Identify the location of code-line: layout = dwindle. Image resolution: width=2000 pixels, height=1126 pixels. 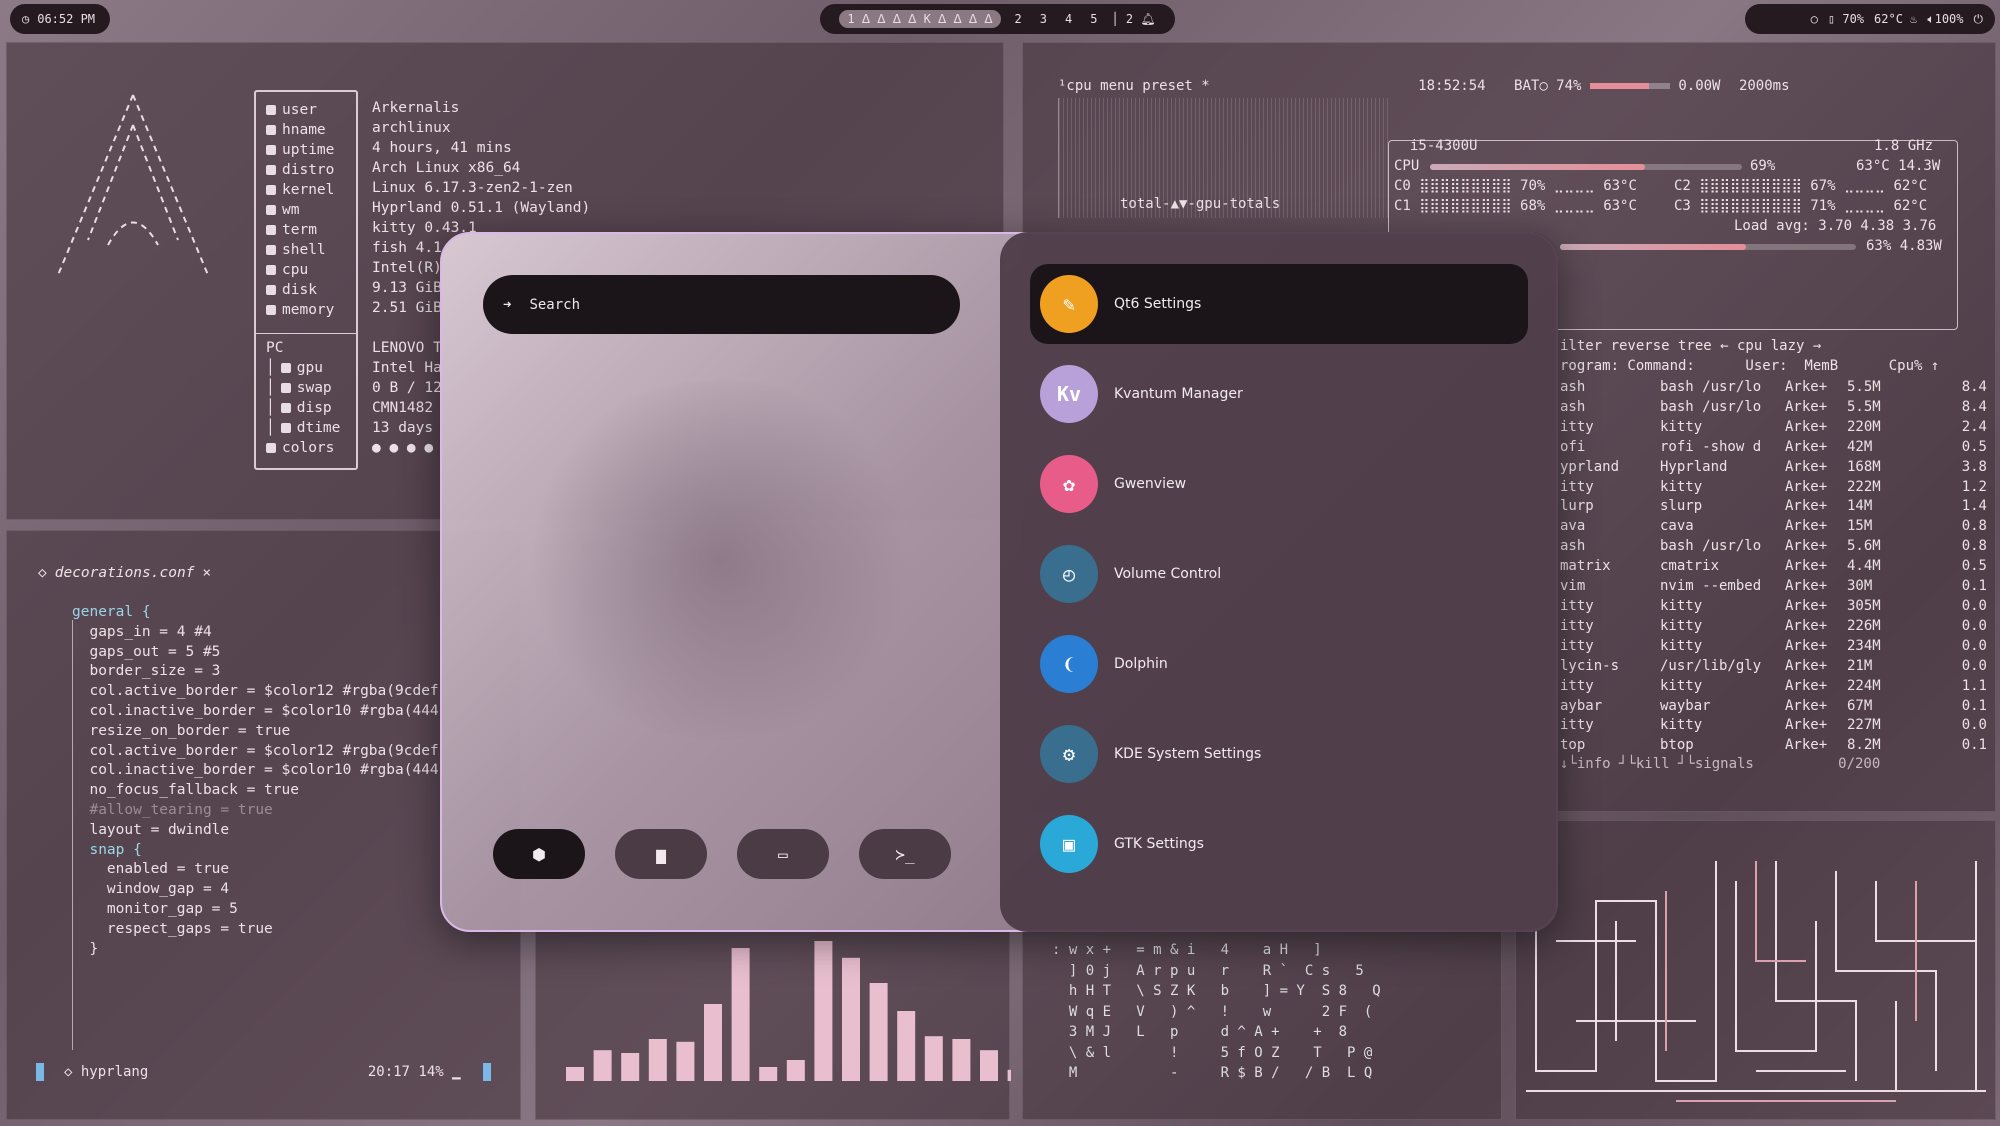
(255, 831).